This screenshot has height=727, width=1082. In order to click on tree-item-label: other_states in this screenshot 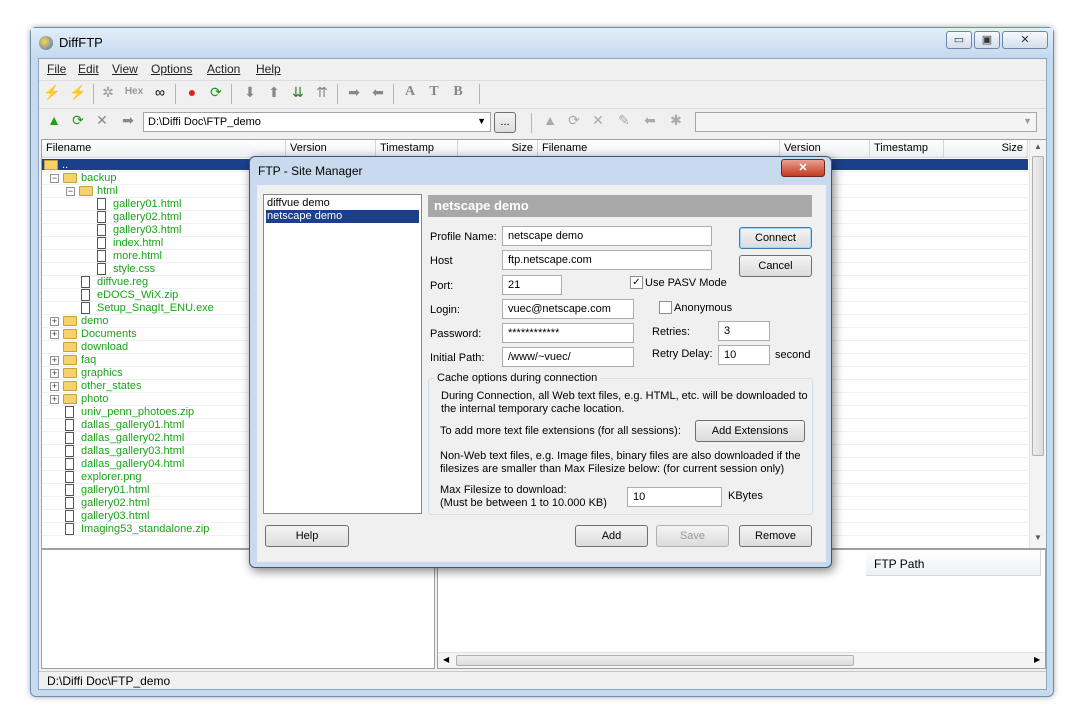, I will do `click(111, 386)`.